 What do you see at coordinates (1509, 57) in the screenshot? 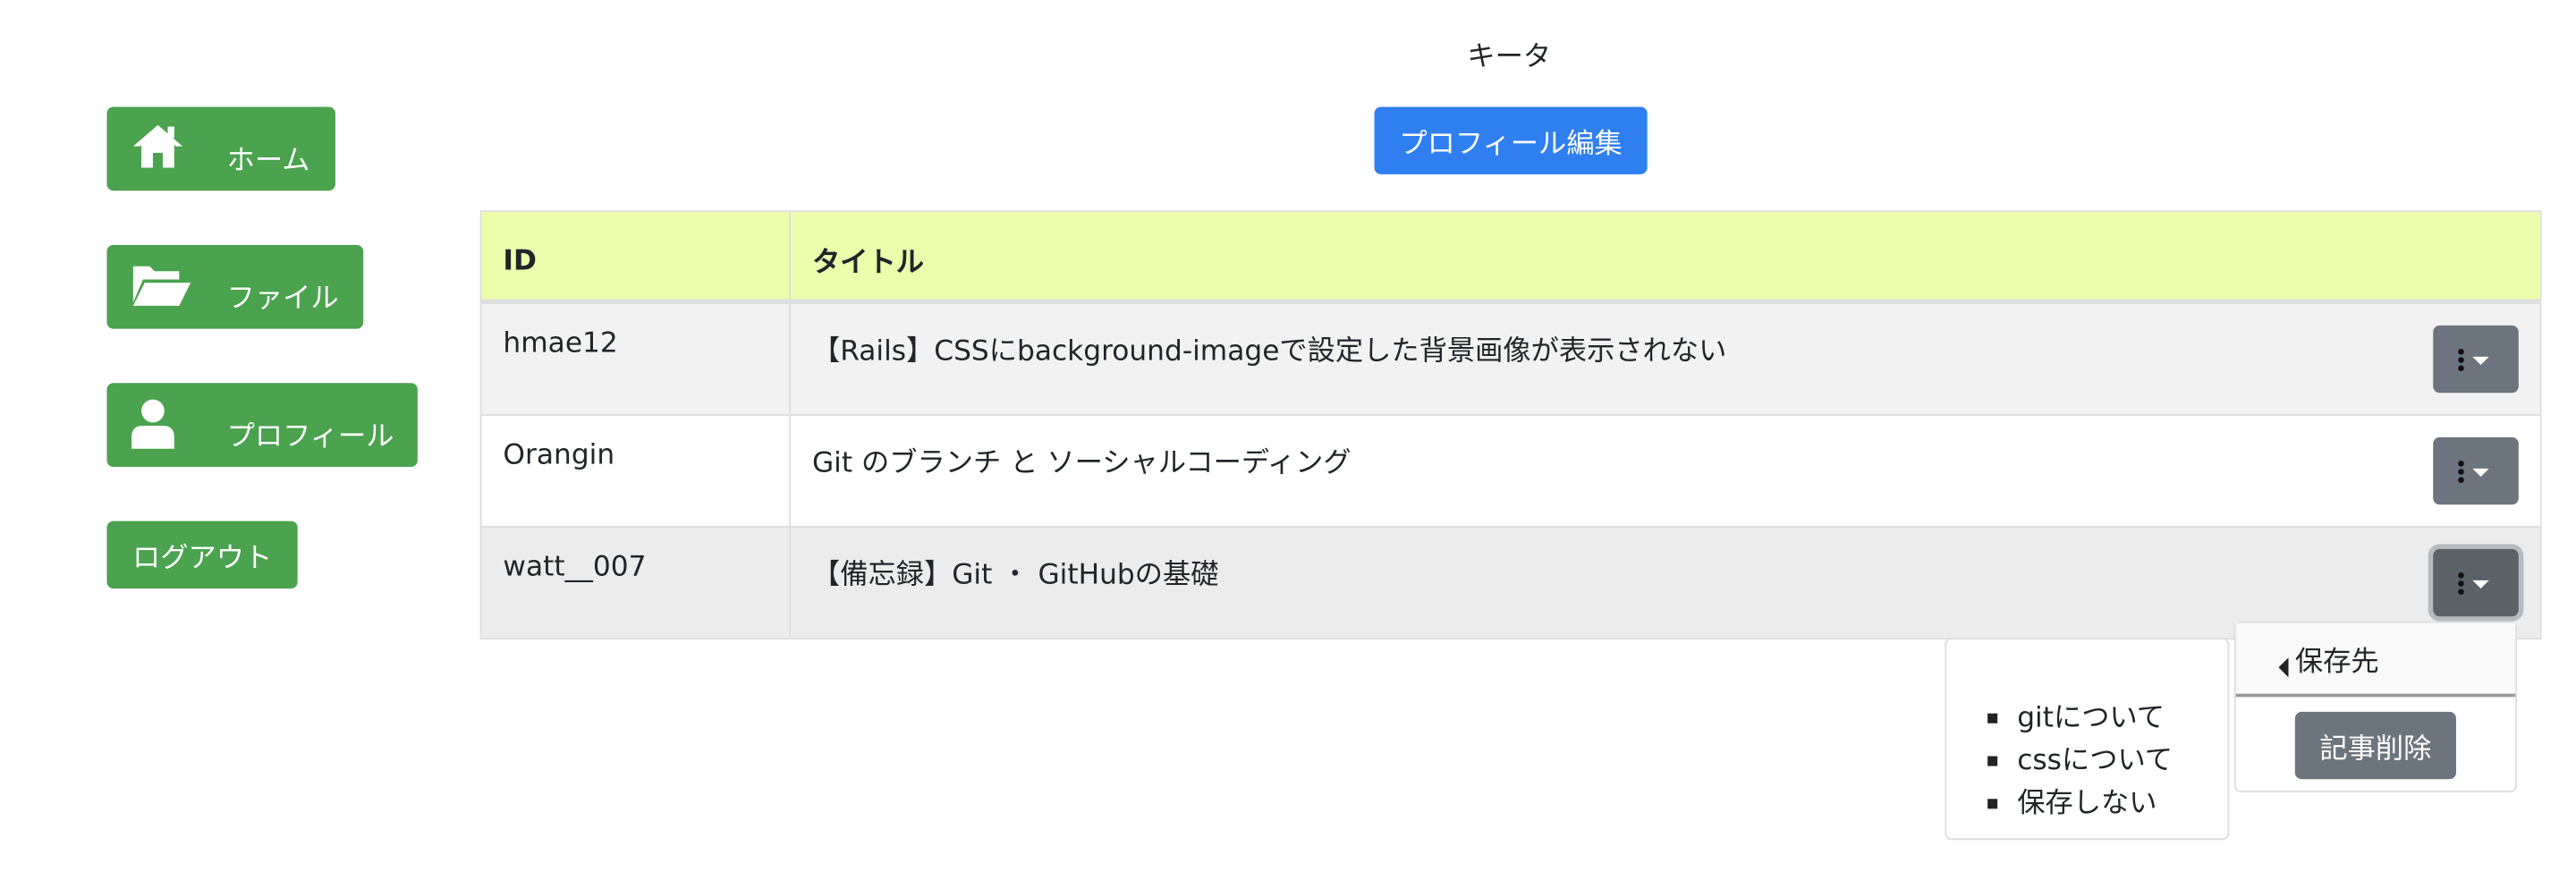
I see `app-title: キータ` at bounding box center [1509, 57].